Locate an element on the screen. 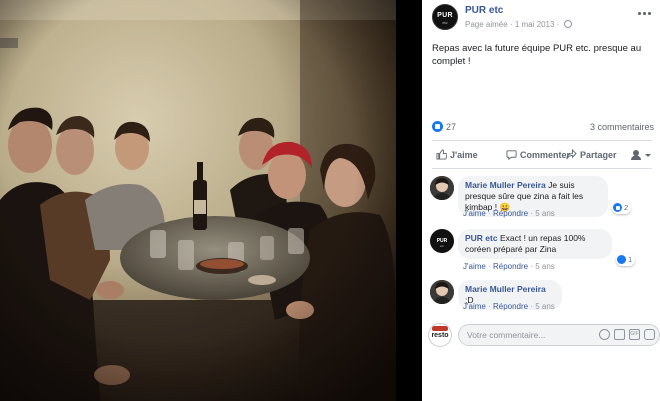 The image size is (660, 401). comment-input: Votre commentaire... GIF is located at coordinates (559, 335).